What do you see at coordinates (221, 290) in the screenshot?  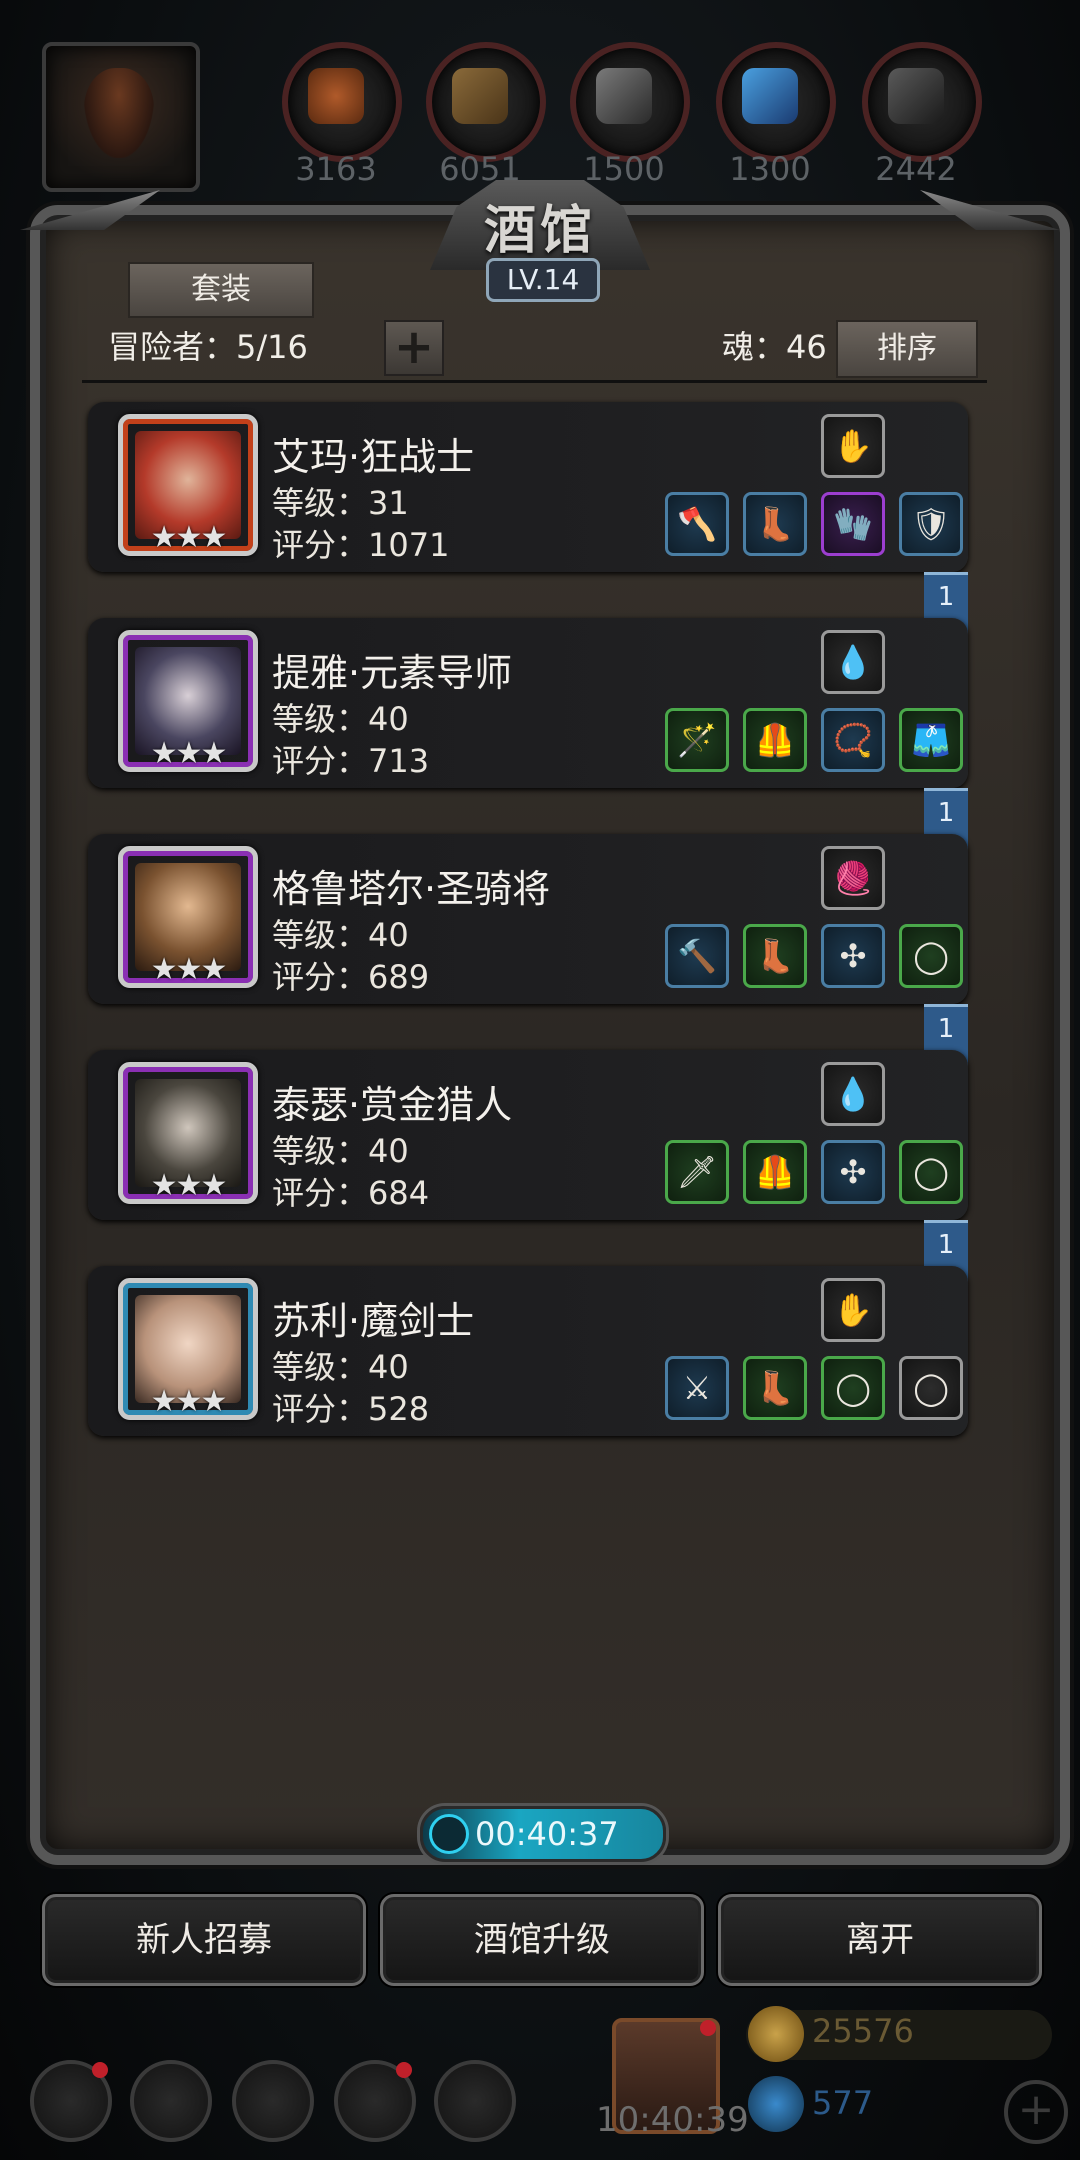 I see `set-button: 套装` at bounding box center [221, 290].